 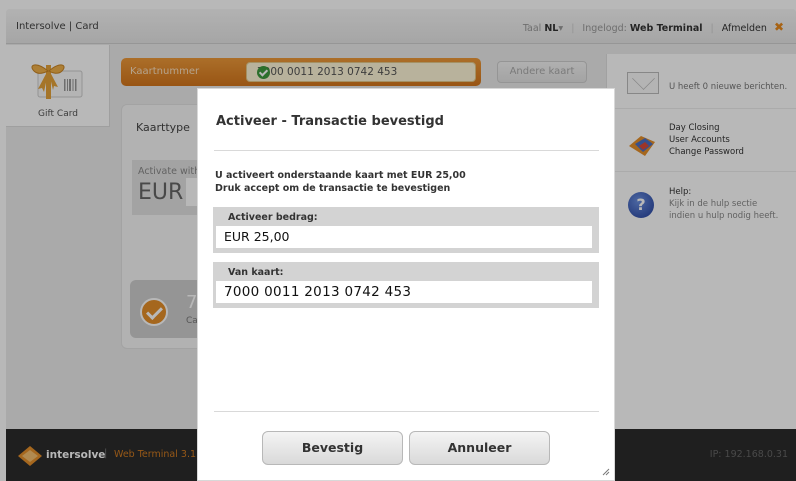 I want to click on from-card-value: 7000 0011 2013 0742 453, so click(x=404, y=292).